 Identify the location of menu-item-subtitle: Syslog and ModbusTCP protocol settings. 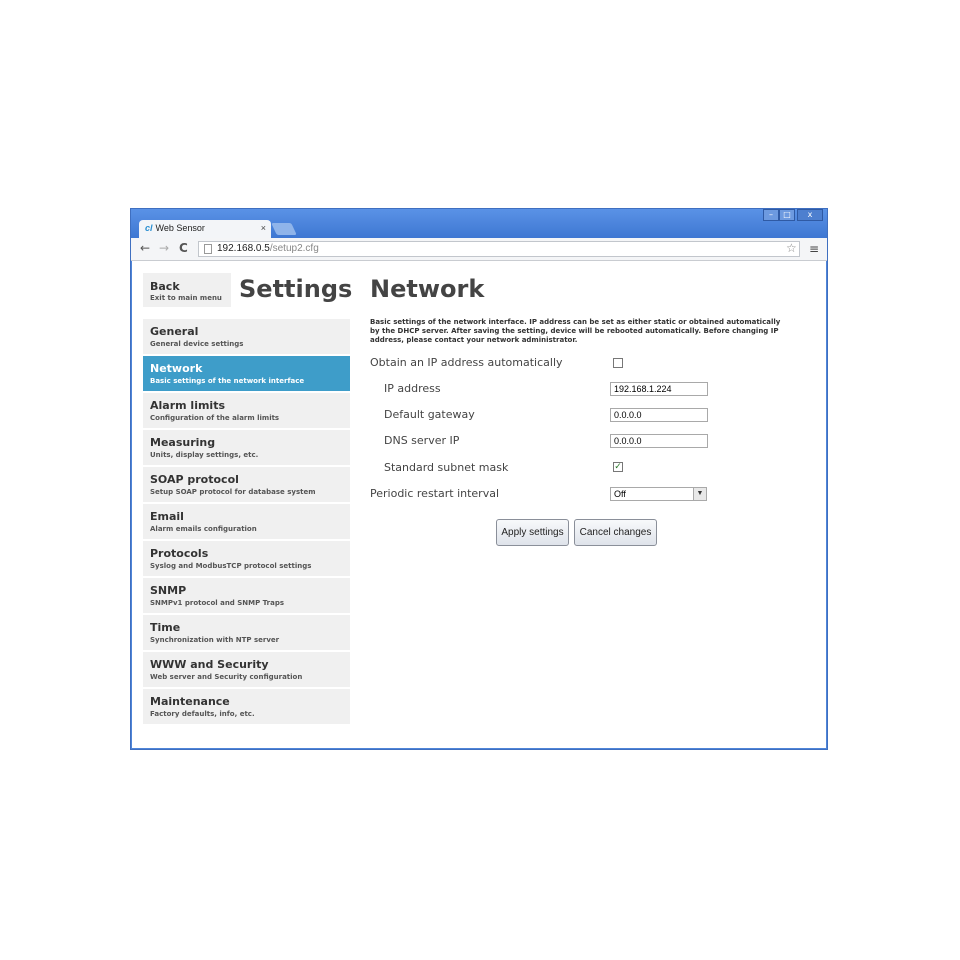
(231, 566).